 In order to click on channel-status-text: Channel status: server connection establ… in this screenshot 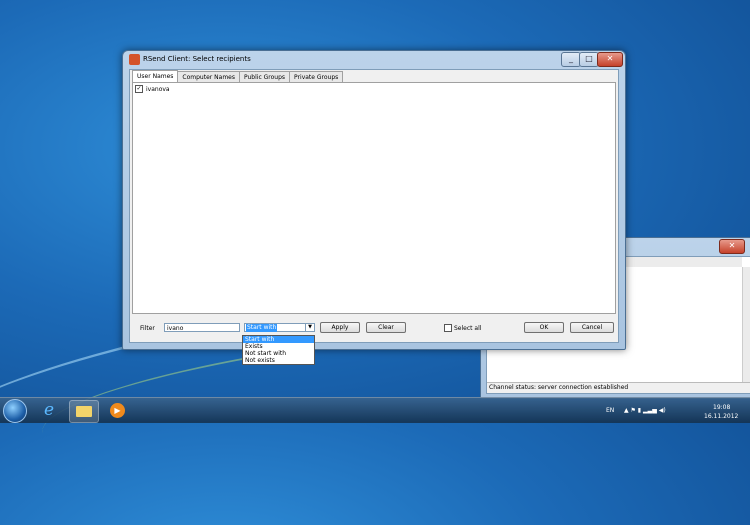, I will do `click(618, 387)`.